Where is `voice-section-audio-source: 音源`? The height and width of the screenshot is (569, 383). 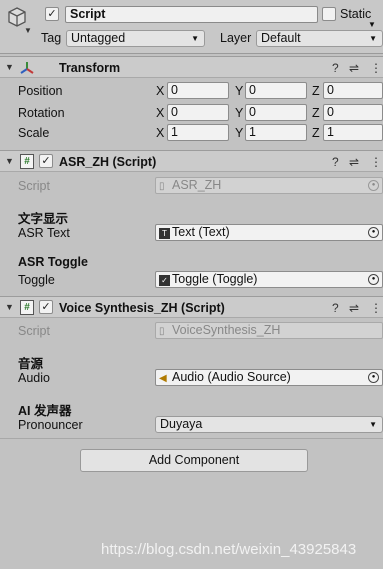 voice-section-audio-source: 音源 is located at coordinates (31, 364).